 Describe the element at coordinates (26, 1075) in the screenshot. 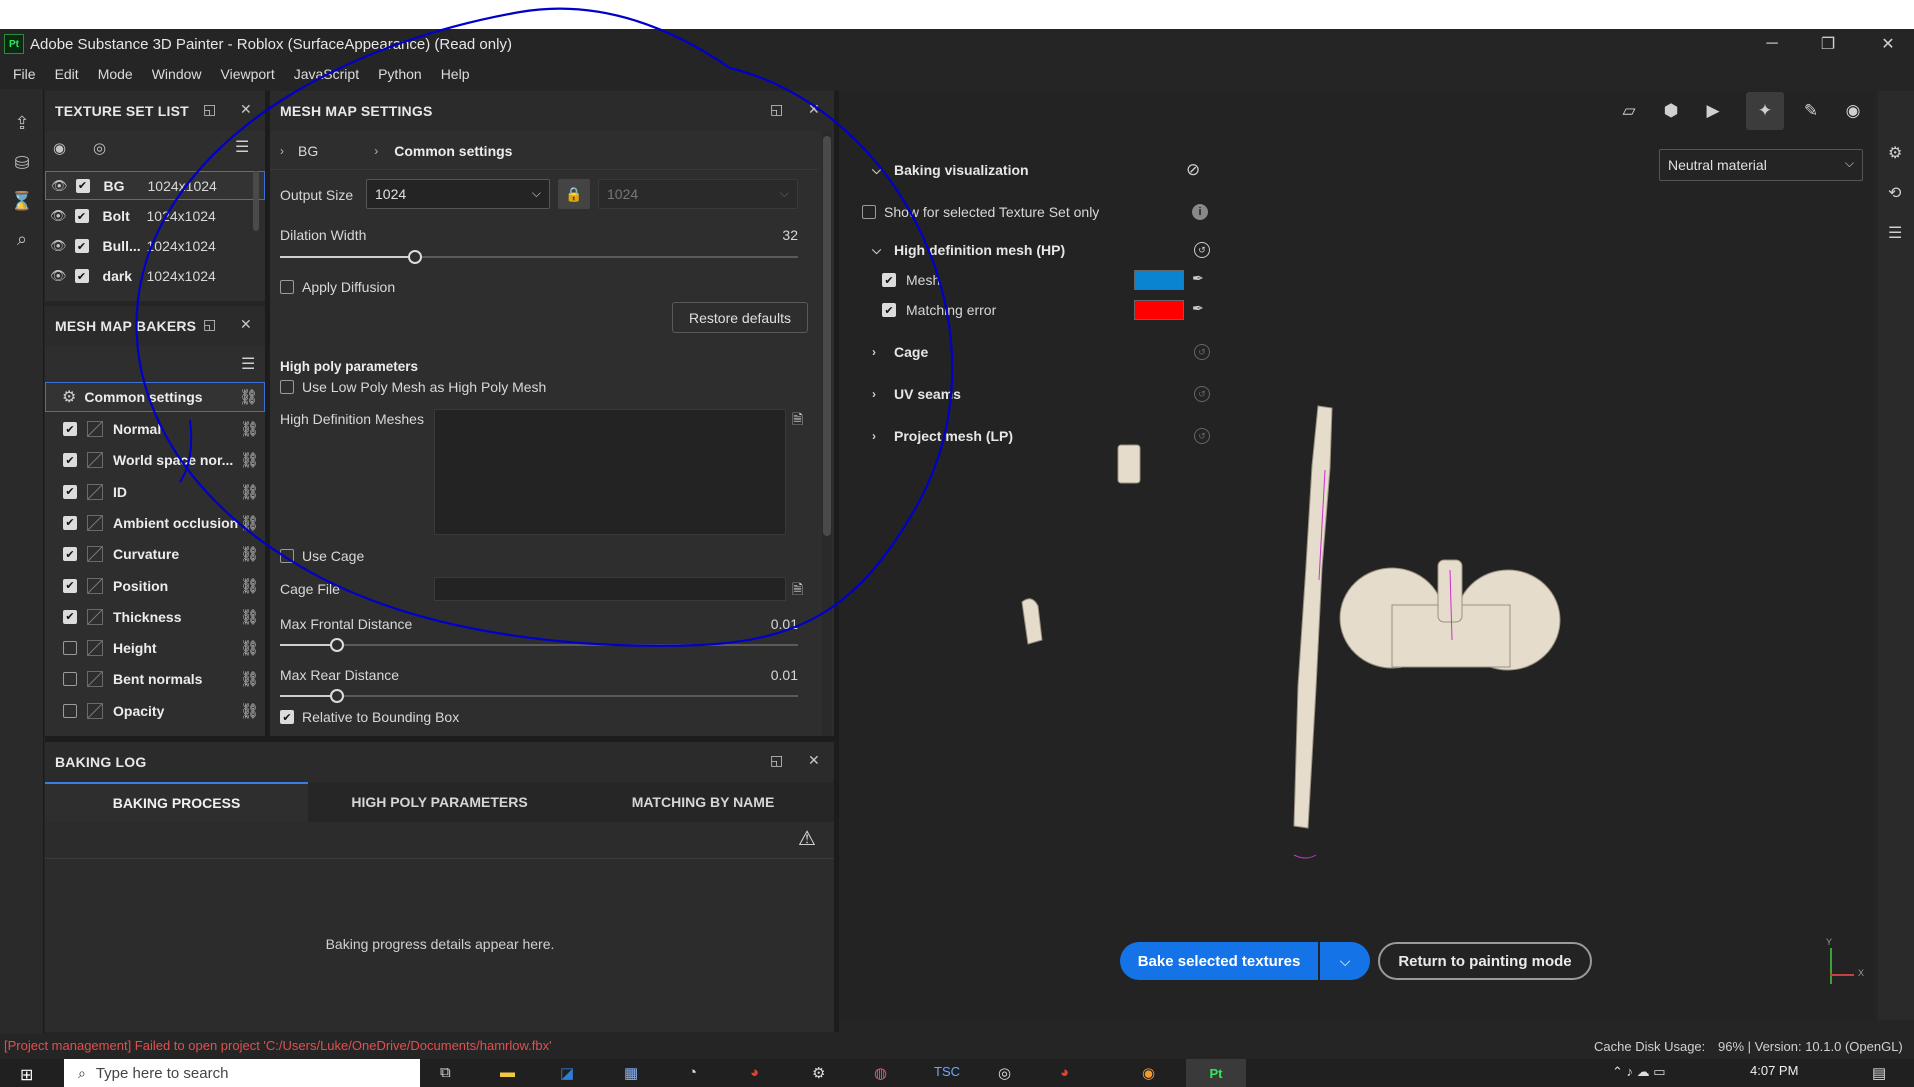

I see `windows-start-icon: ⊞` at that location.